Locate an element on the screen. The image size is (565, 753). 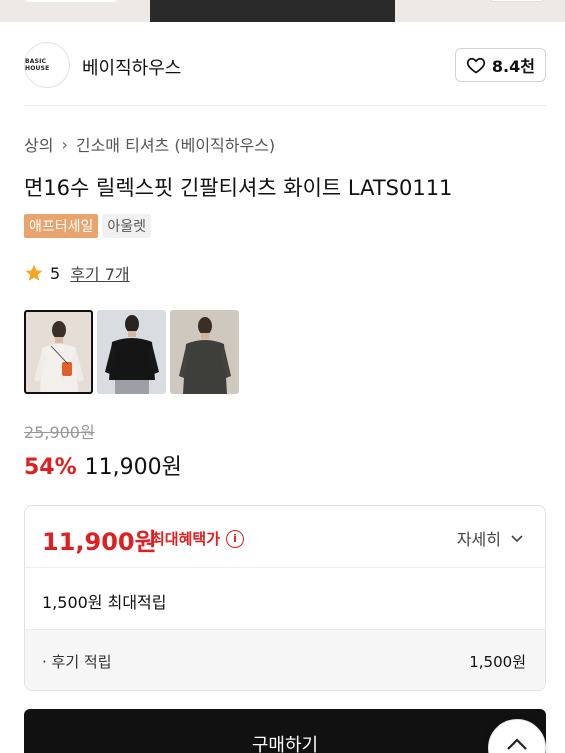
charcoal-shirt-thumb is located at coordinates (204, 352).